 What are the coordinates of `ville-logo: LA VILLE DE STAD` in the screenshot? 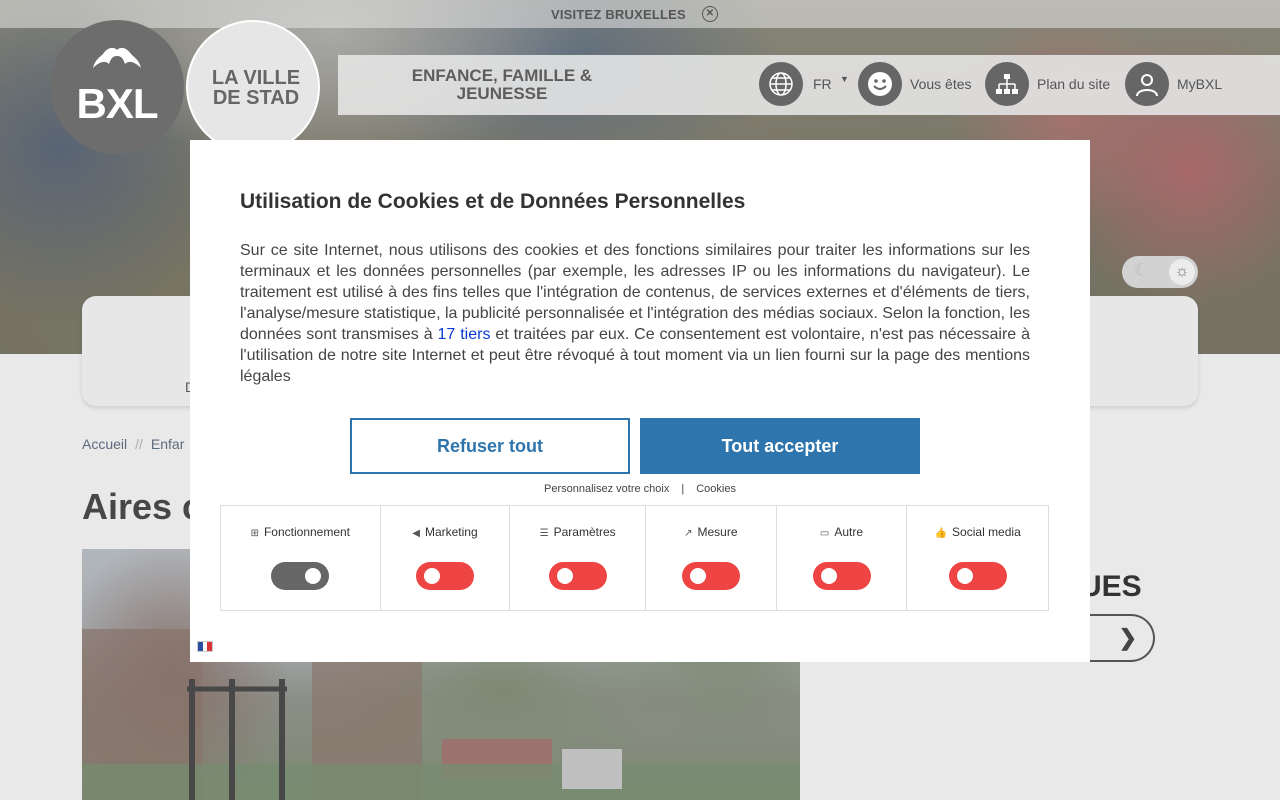 It's located at (253, 87).